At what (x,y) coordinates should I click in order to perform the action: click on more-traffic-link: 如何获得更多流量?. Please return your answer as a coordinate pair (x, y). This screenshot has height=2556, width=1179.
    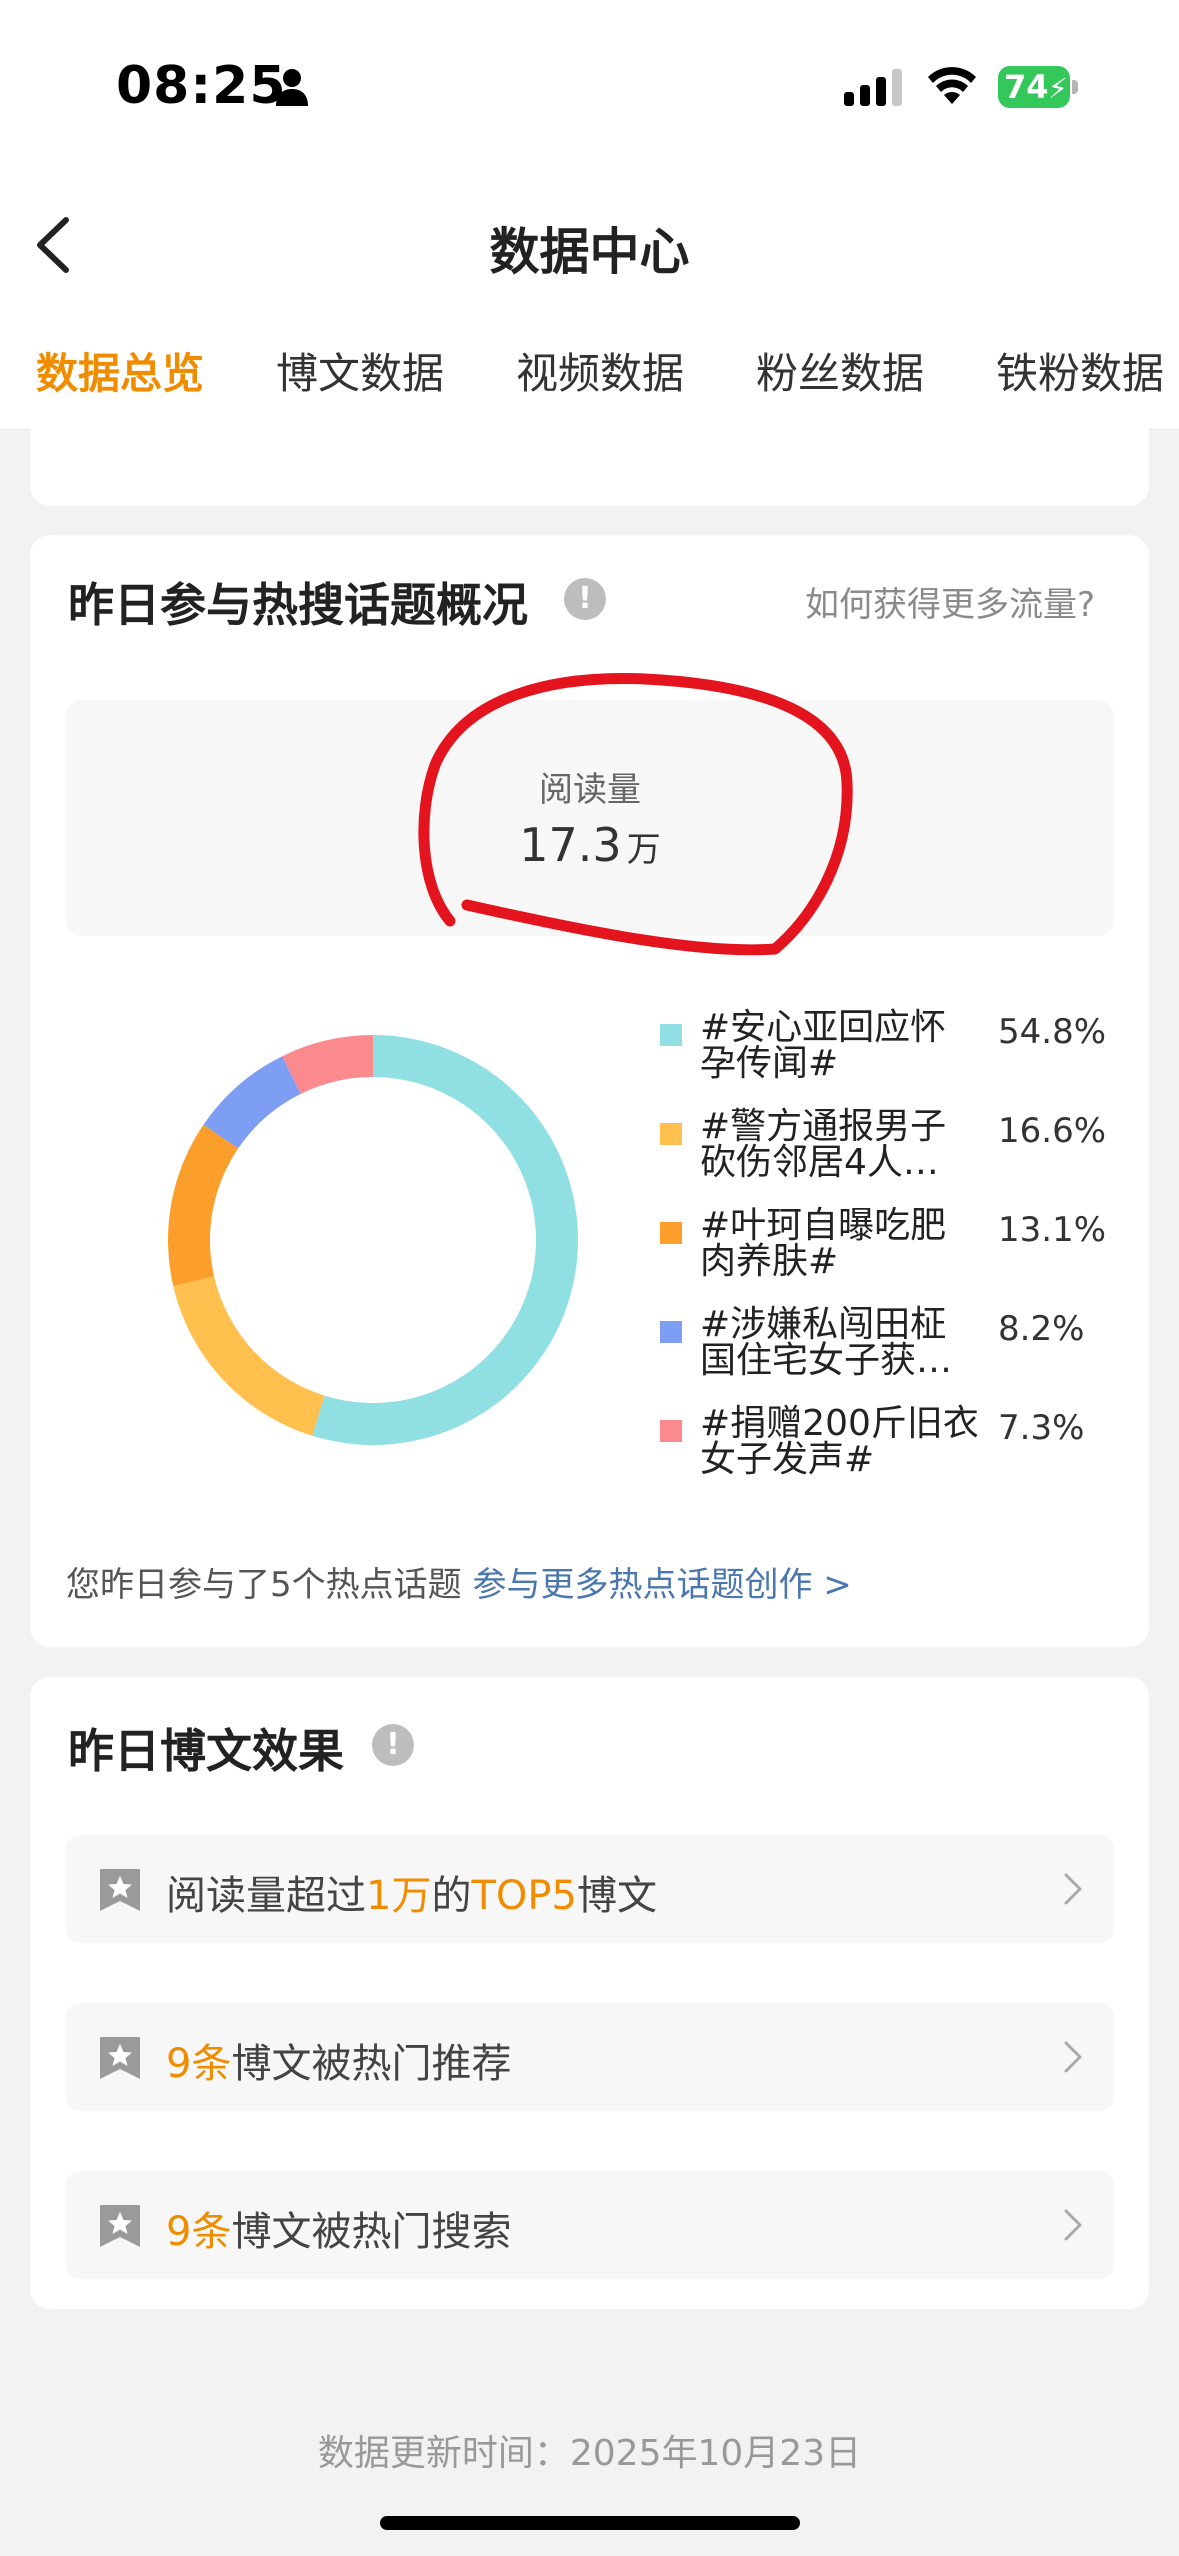
    Looking at the image, I should click on (950, 601).